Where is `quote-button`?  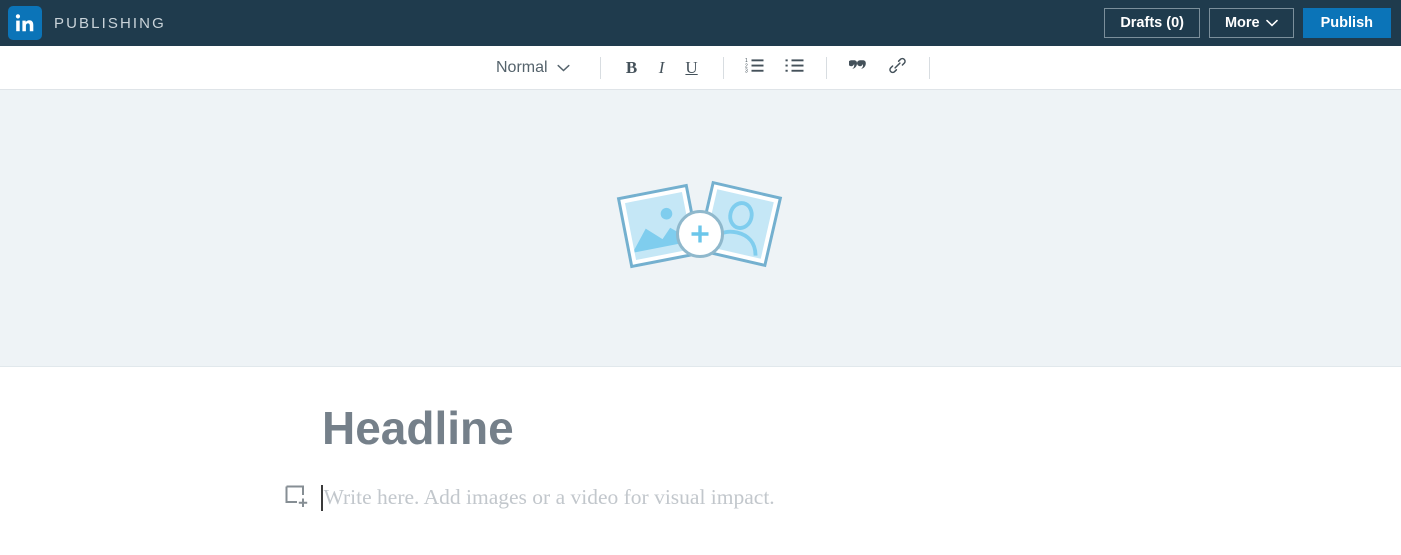 quote-button is located at coordinates (858, 68).